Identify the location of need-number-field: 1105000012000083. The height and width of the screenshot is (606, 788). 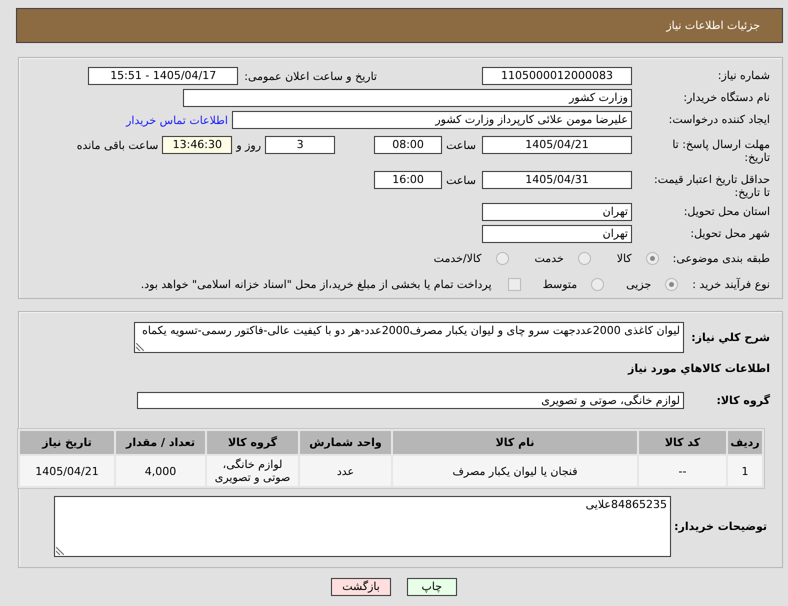
(557, 76).